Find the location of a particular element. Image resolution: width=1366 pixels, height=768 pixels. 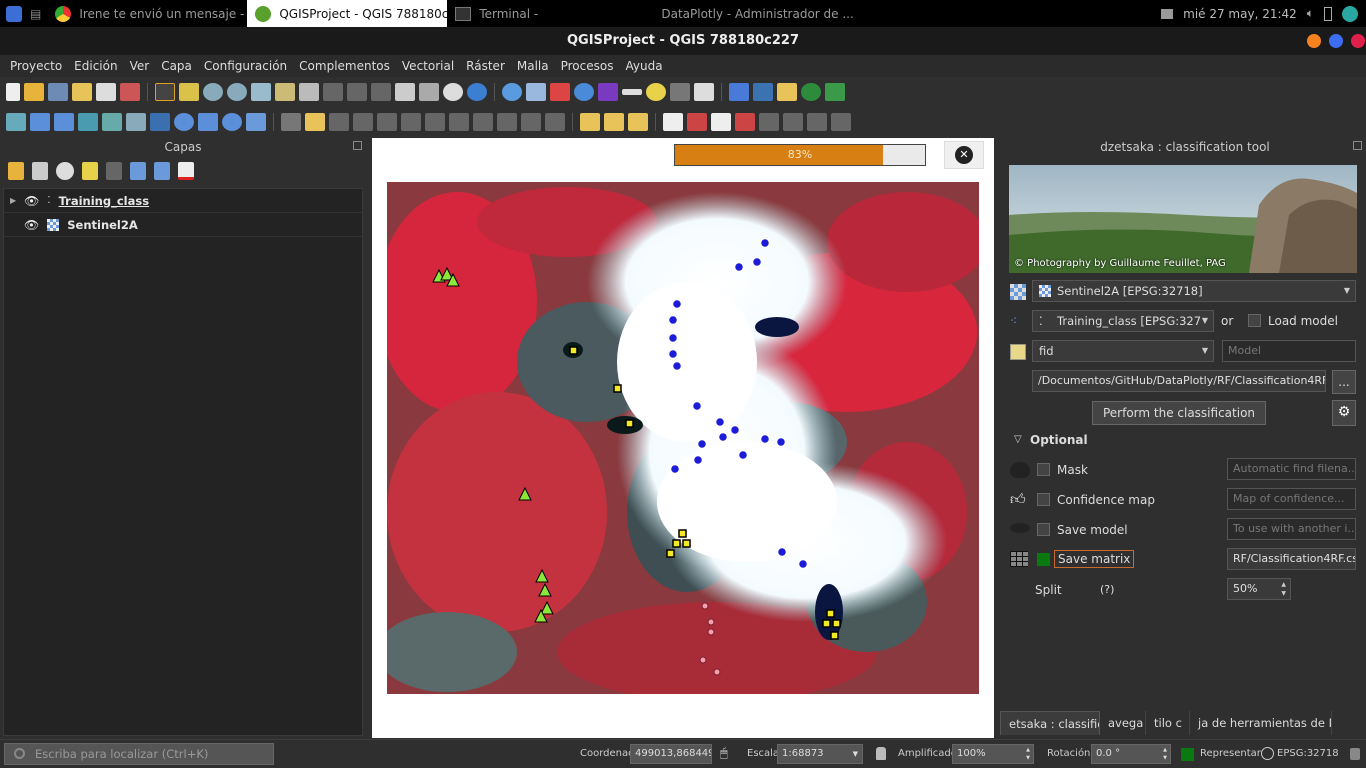

raster-input-select: Sentinel2A [EPSG:32718] ▼ is located at coordinates (1194, 291).